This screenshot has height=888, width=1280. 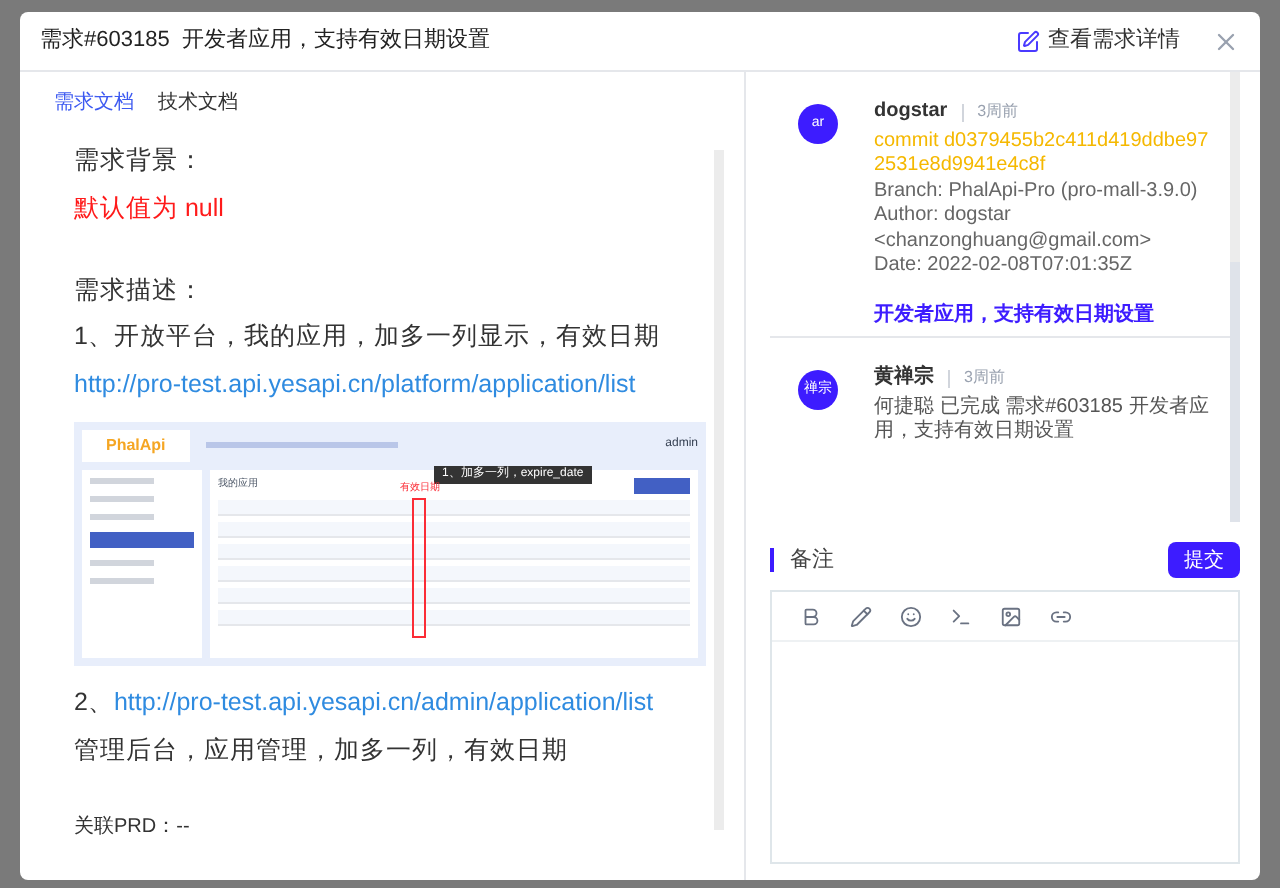 I want to click on comment-author: dogstar, so click(x=911, y=112).